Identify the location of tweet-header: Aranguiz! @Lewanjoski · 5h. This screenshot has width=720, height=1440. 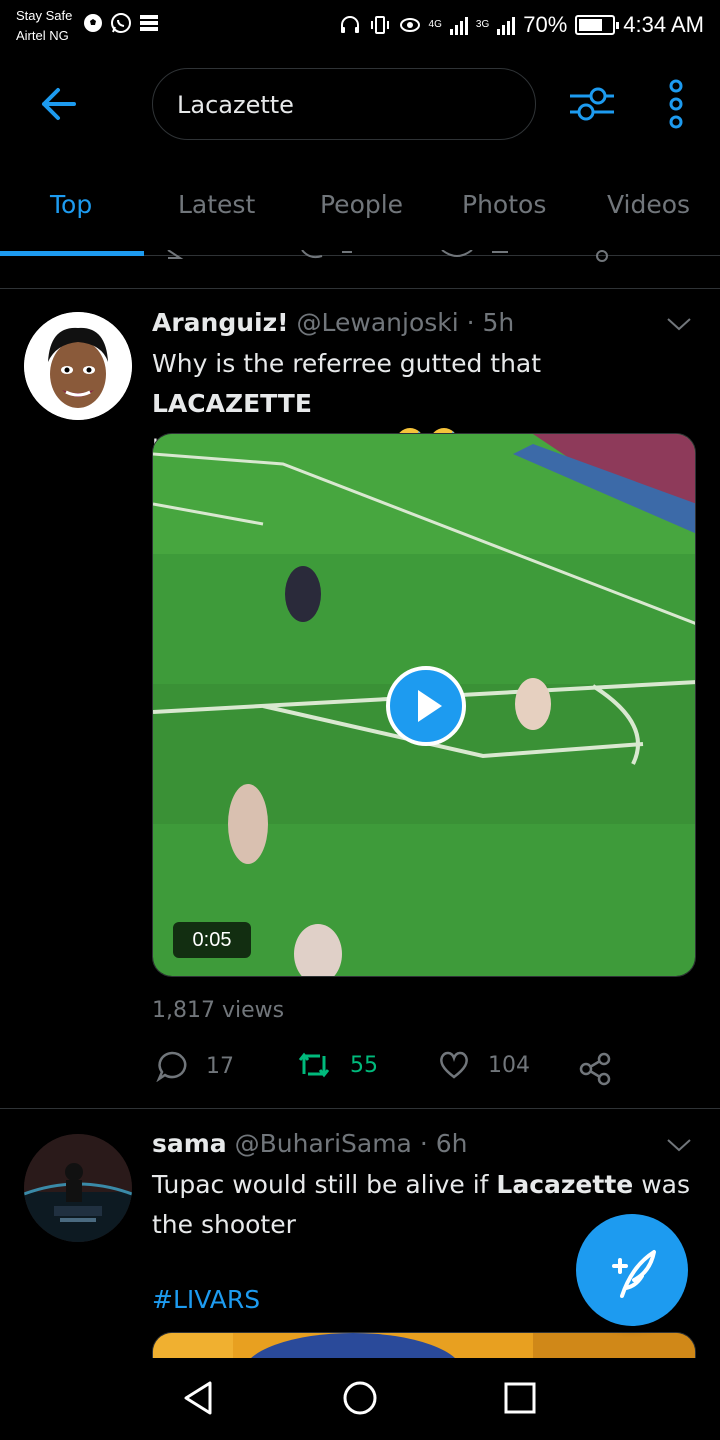
(333, 322).